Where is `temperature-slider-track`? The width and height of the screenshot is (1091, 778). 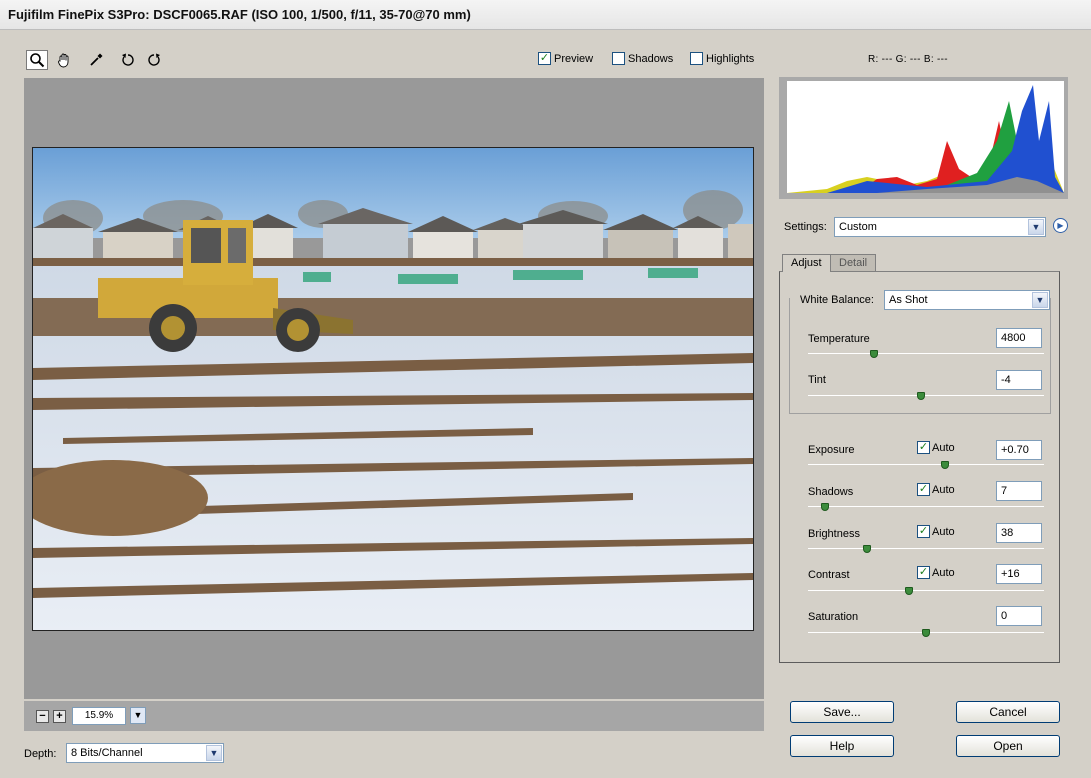
temperature-slider-track is located at coordinates (926, 353).